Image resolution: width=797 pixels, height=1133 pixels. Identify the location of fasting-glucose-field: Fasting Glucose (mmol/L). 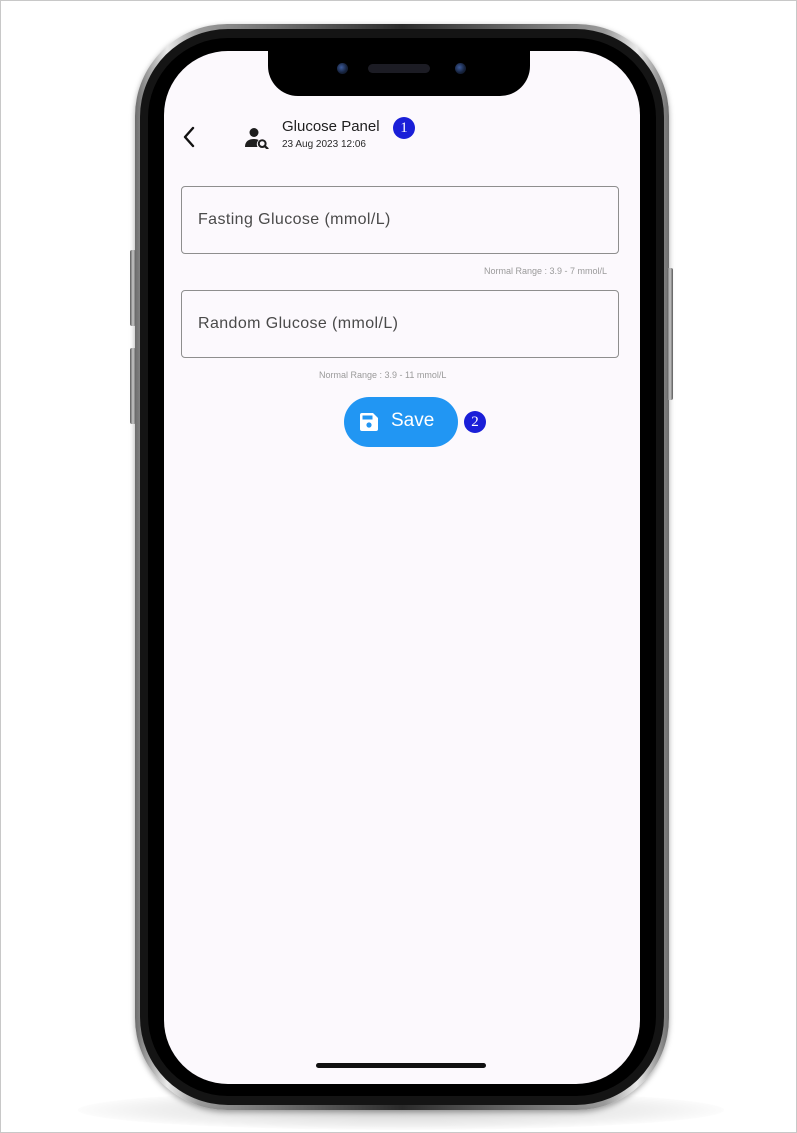
(400, 220).